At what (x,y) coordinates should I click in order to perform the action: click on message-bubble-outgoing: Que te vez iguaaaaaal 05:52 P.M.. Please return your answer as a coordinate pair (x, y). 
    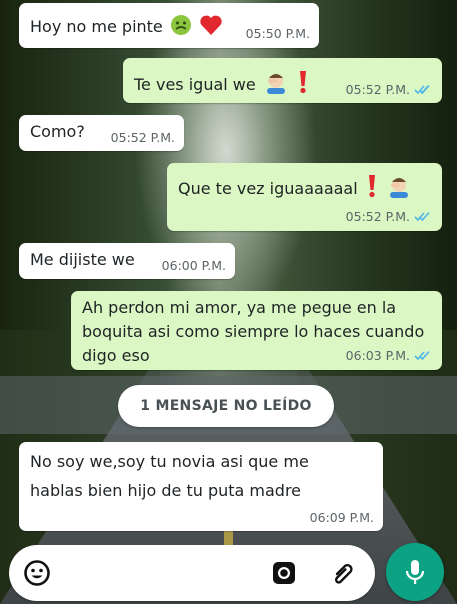
    Looking at the image, I should click on (304, 197).